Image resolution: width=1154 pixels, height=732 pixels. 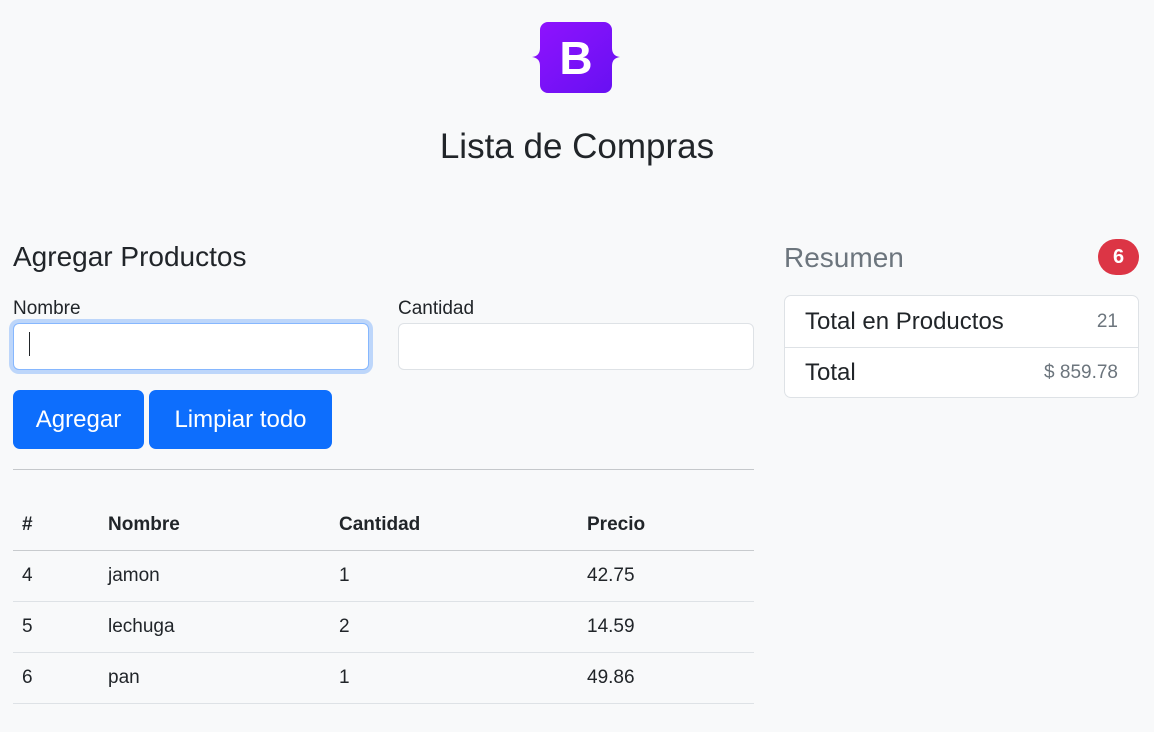 What do you see at coordinates (240, 419) in the screenshot?
I see `clear-all-button: Limpiar todo` at bounding box center [240, 419].